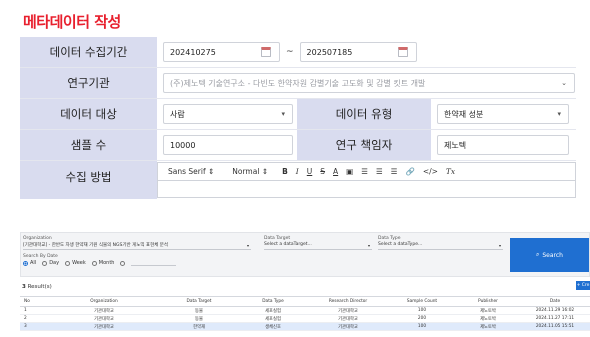  What do you see at coordinates (199, 318) in the screenshot?
I see `cell-data-target: 동물` at bounding box center [199, 318].